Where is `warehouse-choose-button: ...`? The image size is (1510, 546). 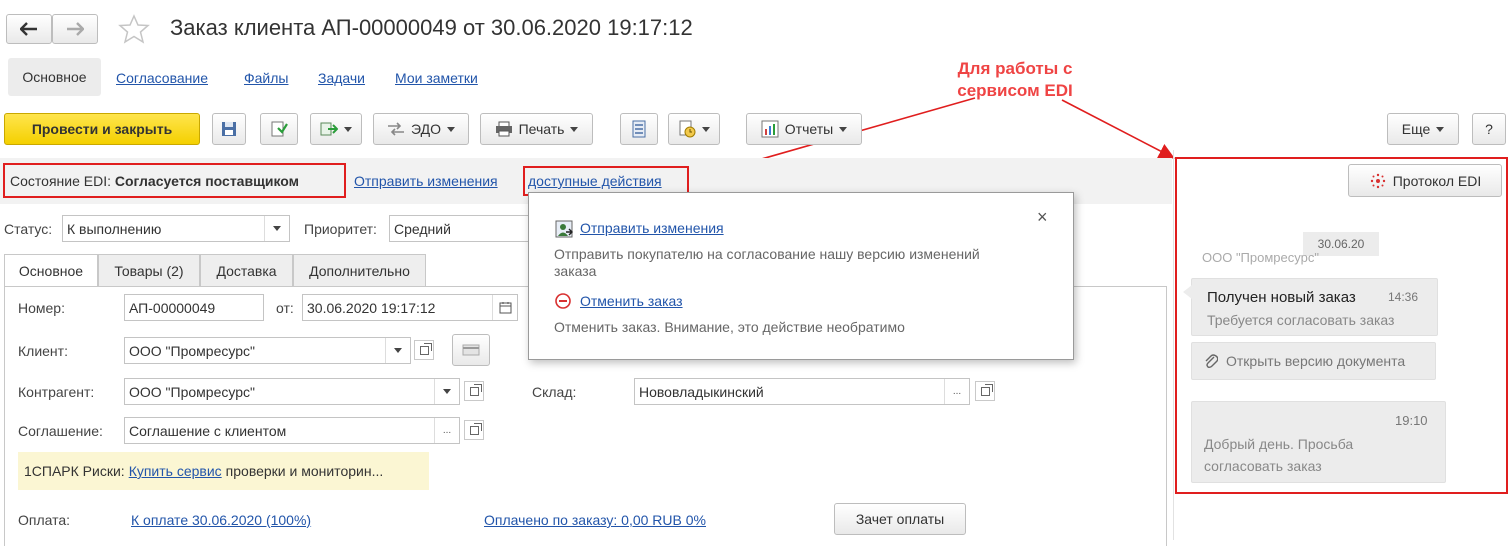 warehouse-choose-button: ... is located at coordinates (956, 391).